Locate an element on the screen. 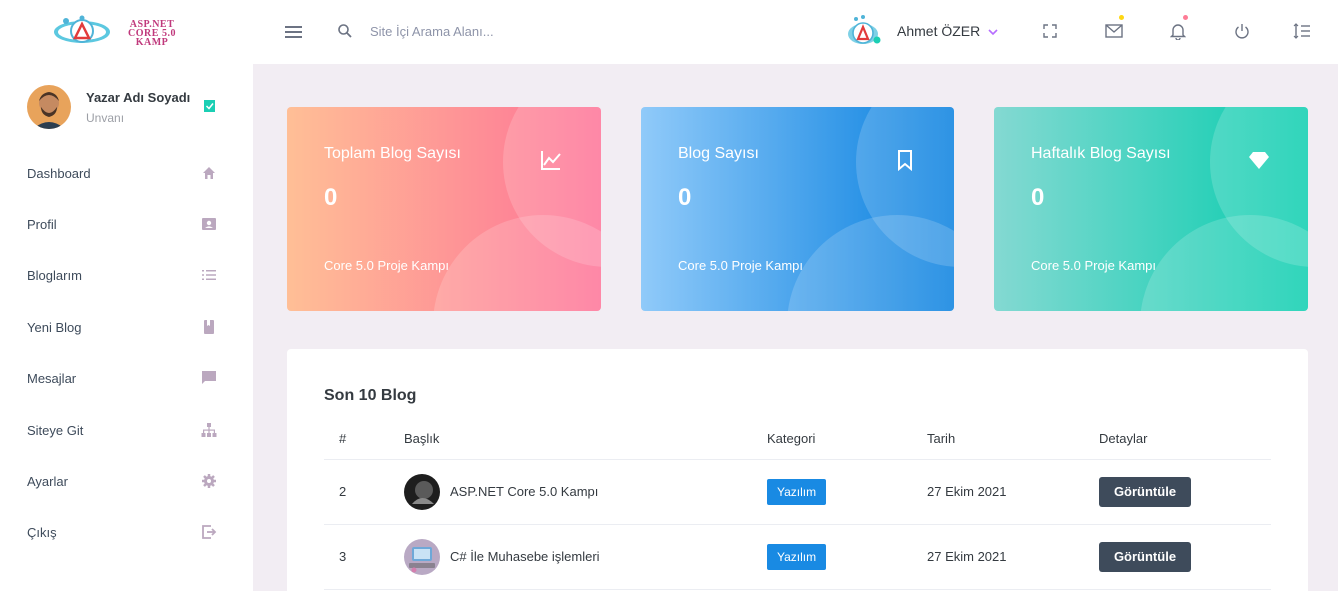 The image size is (1338, 591). book-icon is located at coordinates (209, 327).